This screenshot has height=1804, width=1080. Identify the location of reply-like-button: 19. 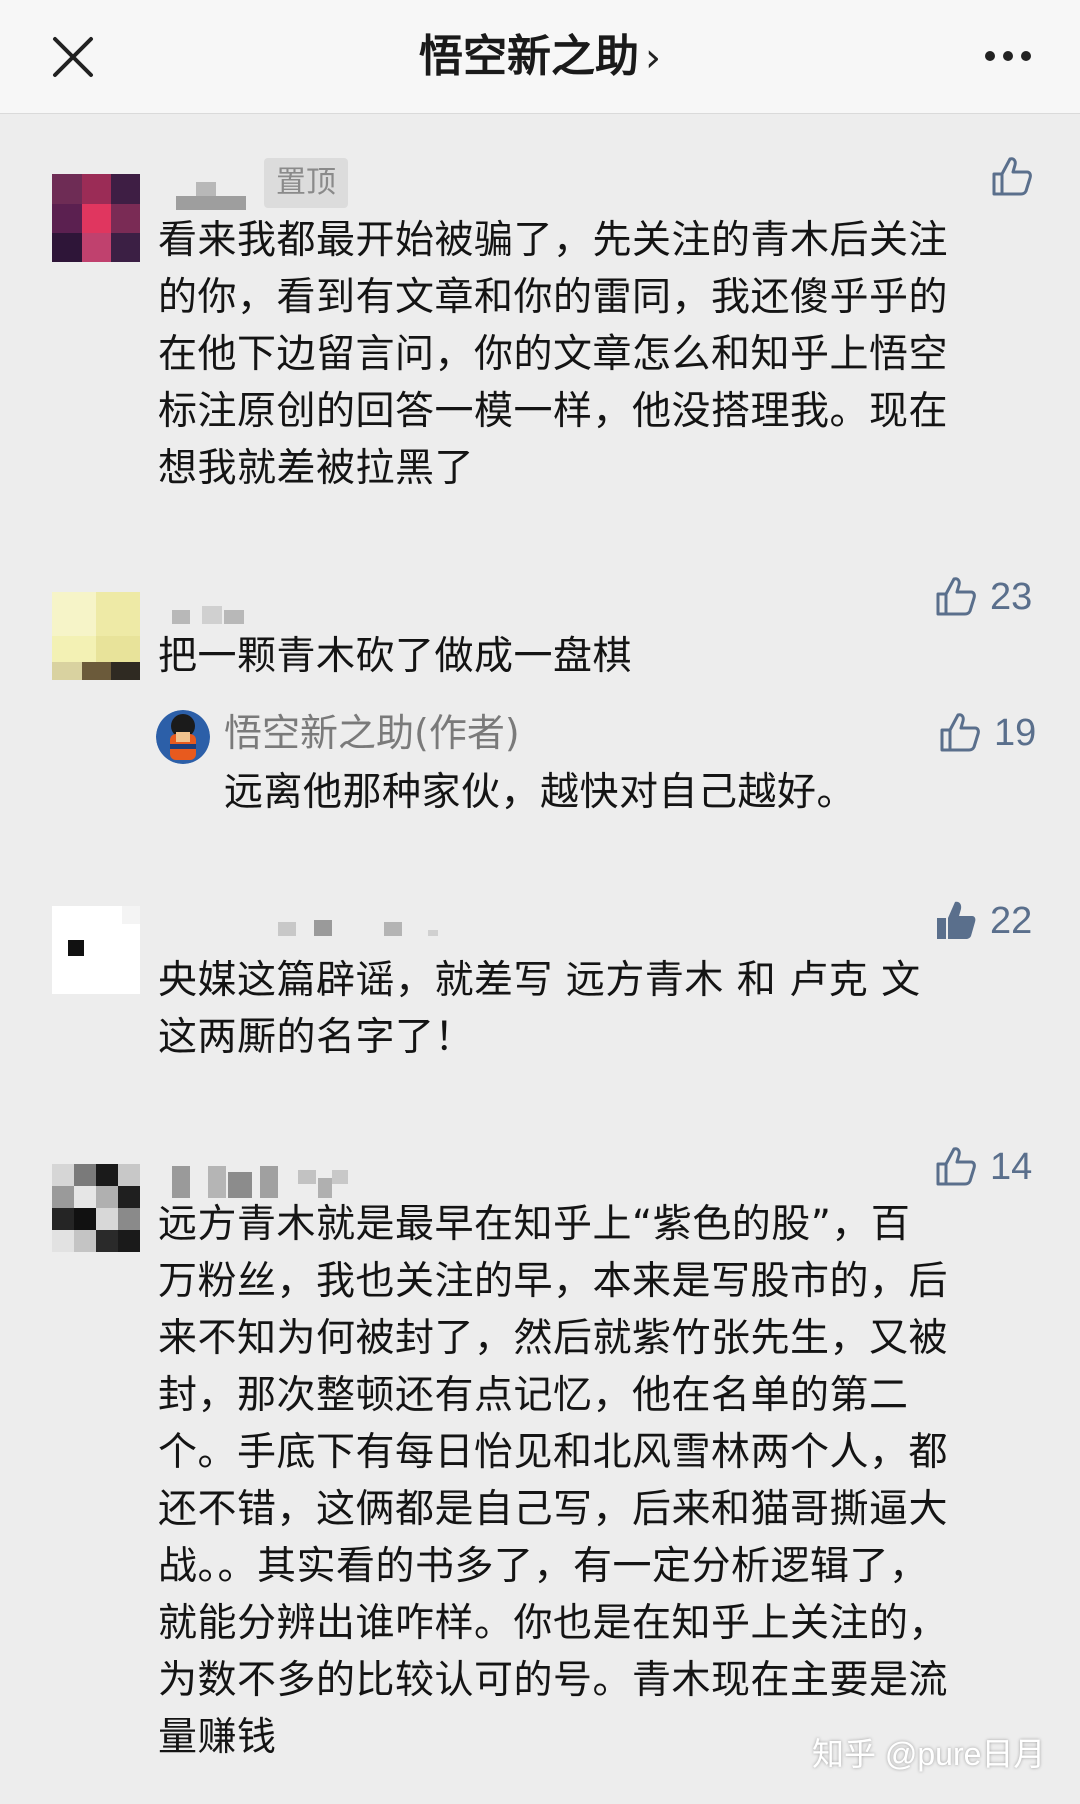
(993, 733).